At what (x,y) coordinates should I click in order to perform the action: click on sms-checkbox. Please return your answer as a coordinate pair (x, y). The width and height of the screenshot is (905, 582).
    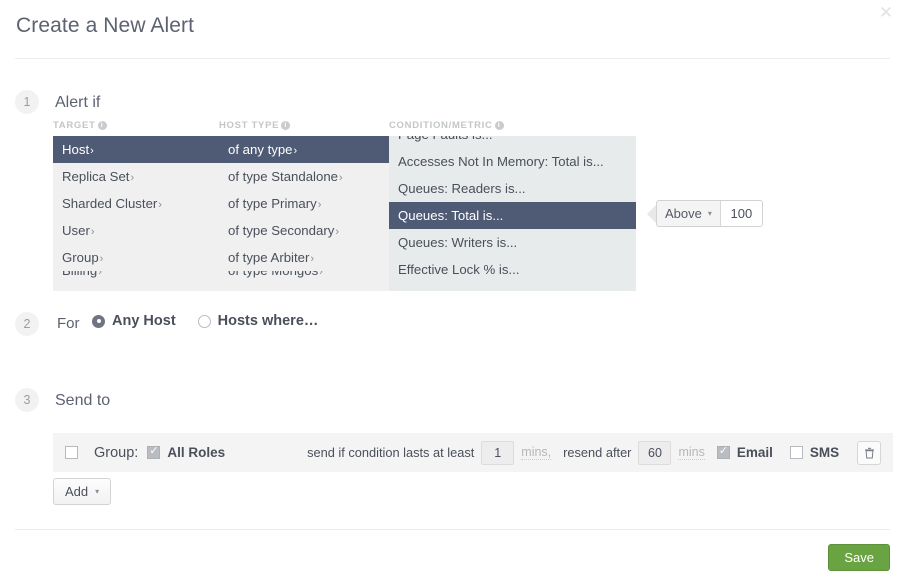
    Looking at the image, I should click on (796, 452).